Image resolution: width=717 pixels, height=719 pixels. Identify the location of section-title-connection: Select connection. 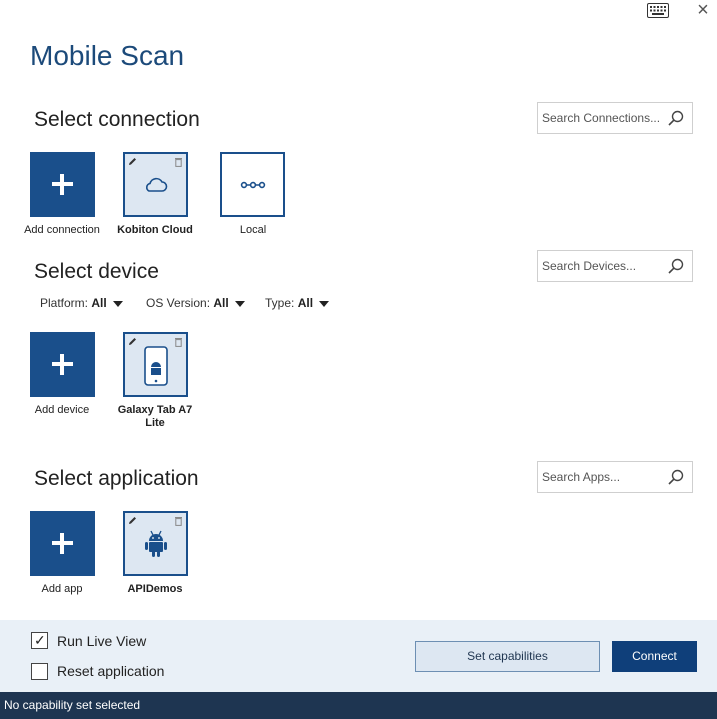
(117, 119).